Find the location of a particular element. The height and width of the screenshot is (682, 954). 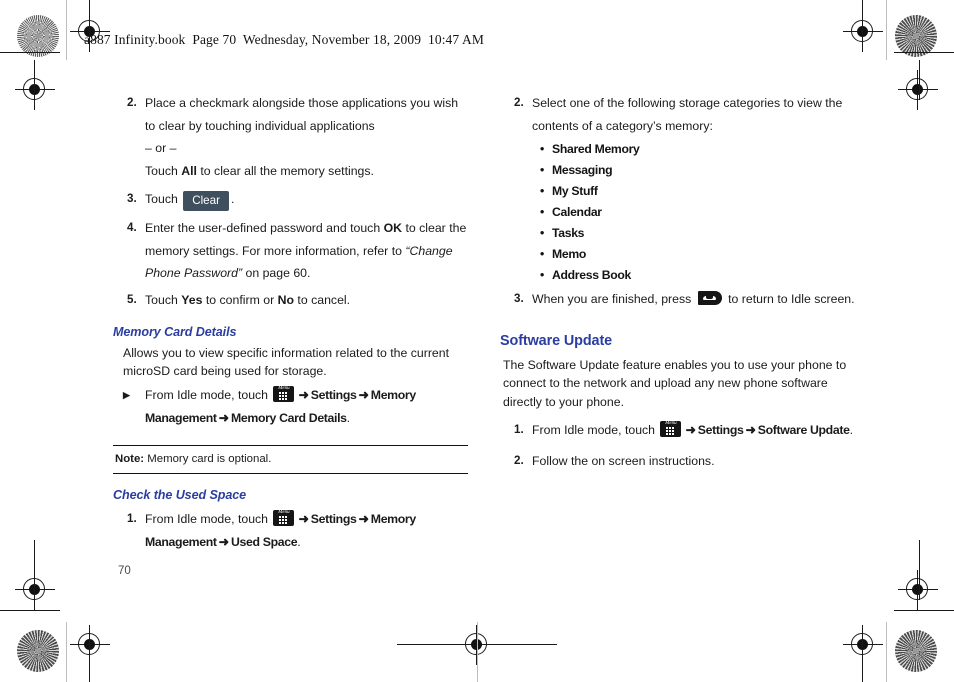

trim-line-right is located at coordinates (886, 30).